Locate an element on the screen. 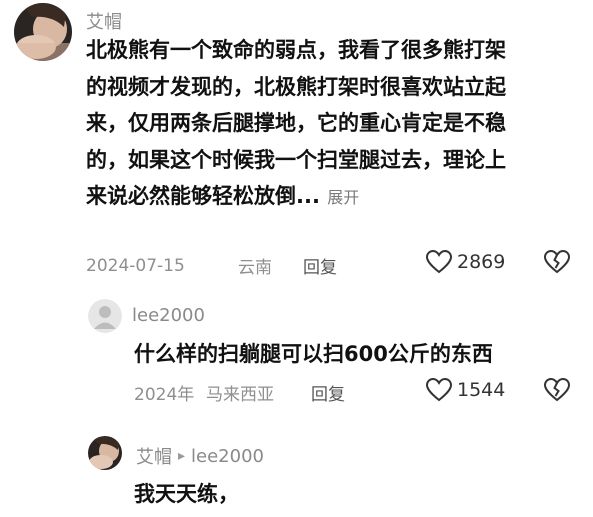 This screenshot has height=517, width=593. comment-username: 艾帽 is located at coordinates (104, 21).